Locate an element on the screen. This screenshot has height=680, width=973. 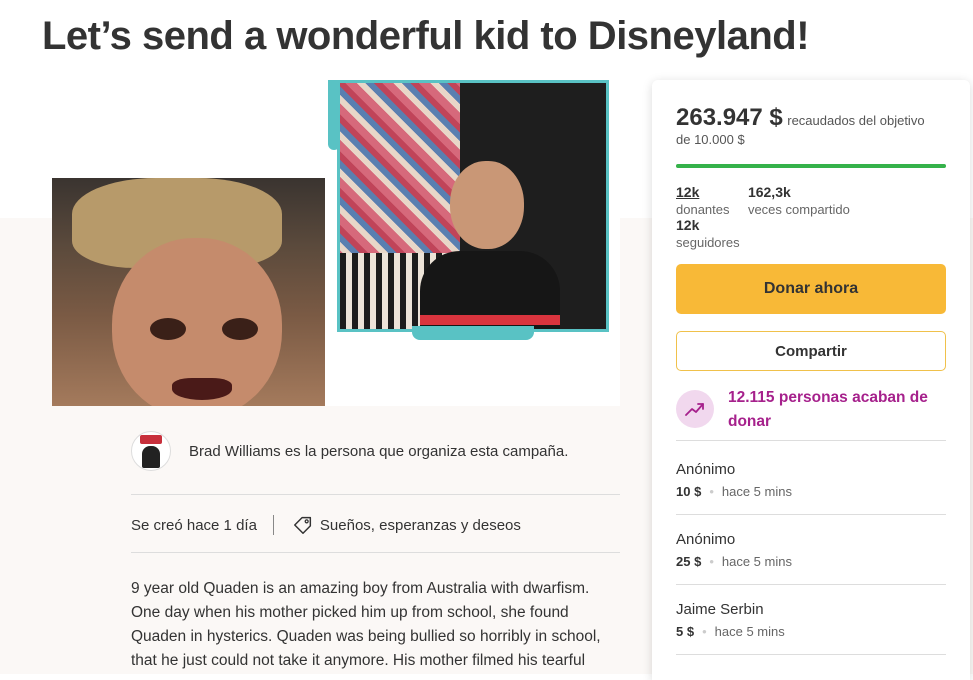
stat-number: 162,3k is located at coordinates (769, 192).